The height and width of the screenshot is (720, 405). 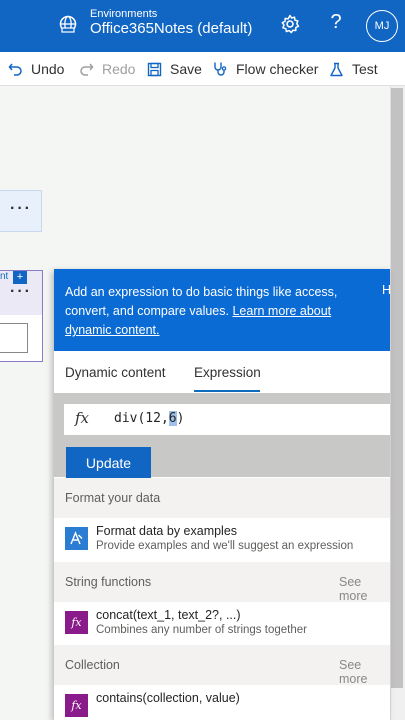 What do you see at coordinates (108, 582) in the screenshot?
I see `section-title: String functions` at bounding box center [108, 582].